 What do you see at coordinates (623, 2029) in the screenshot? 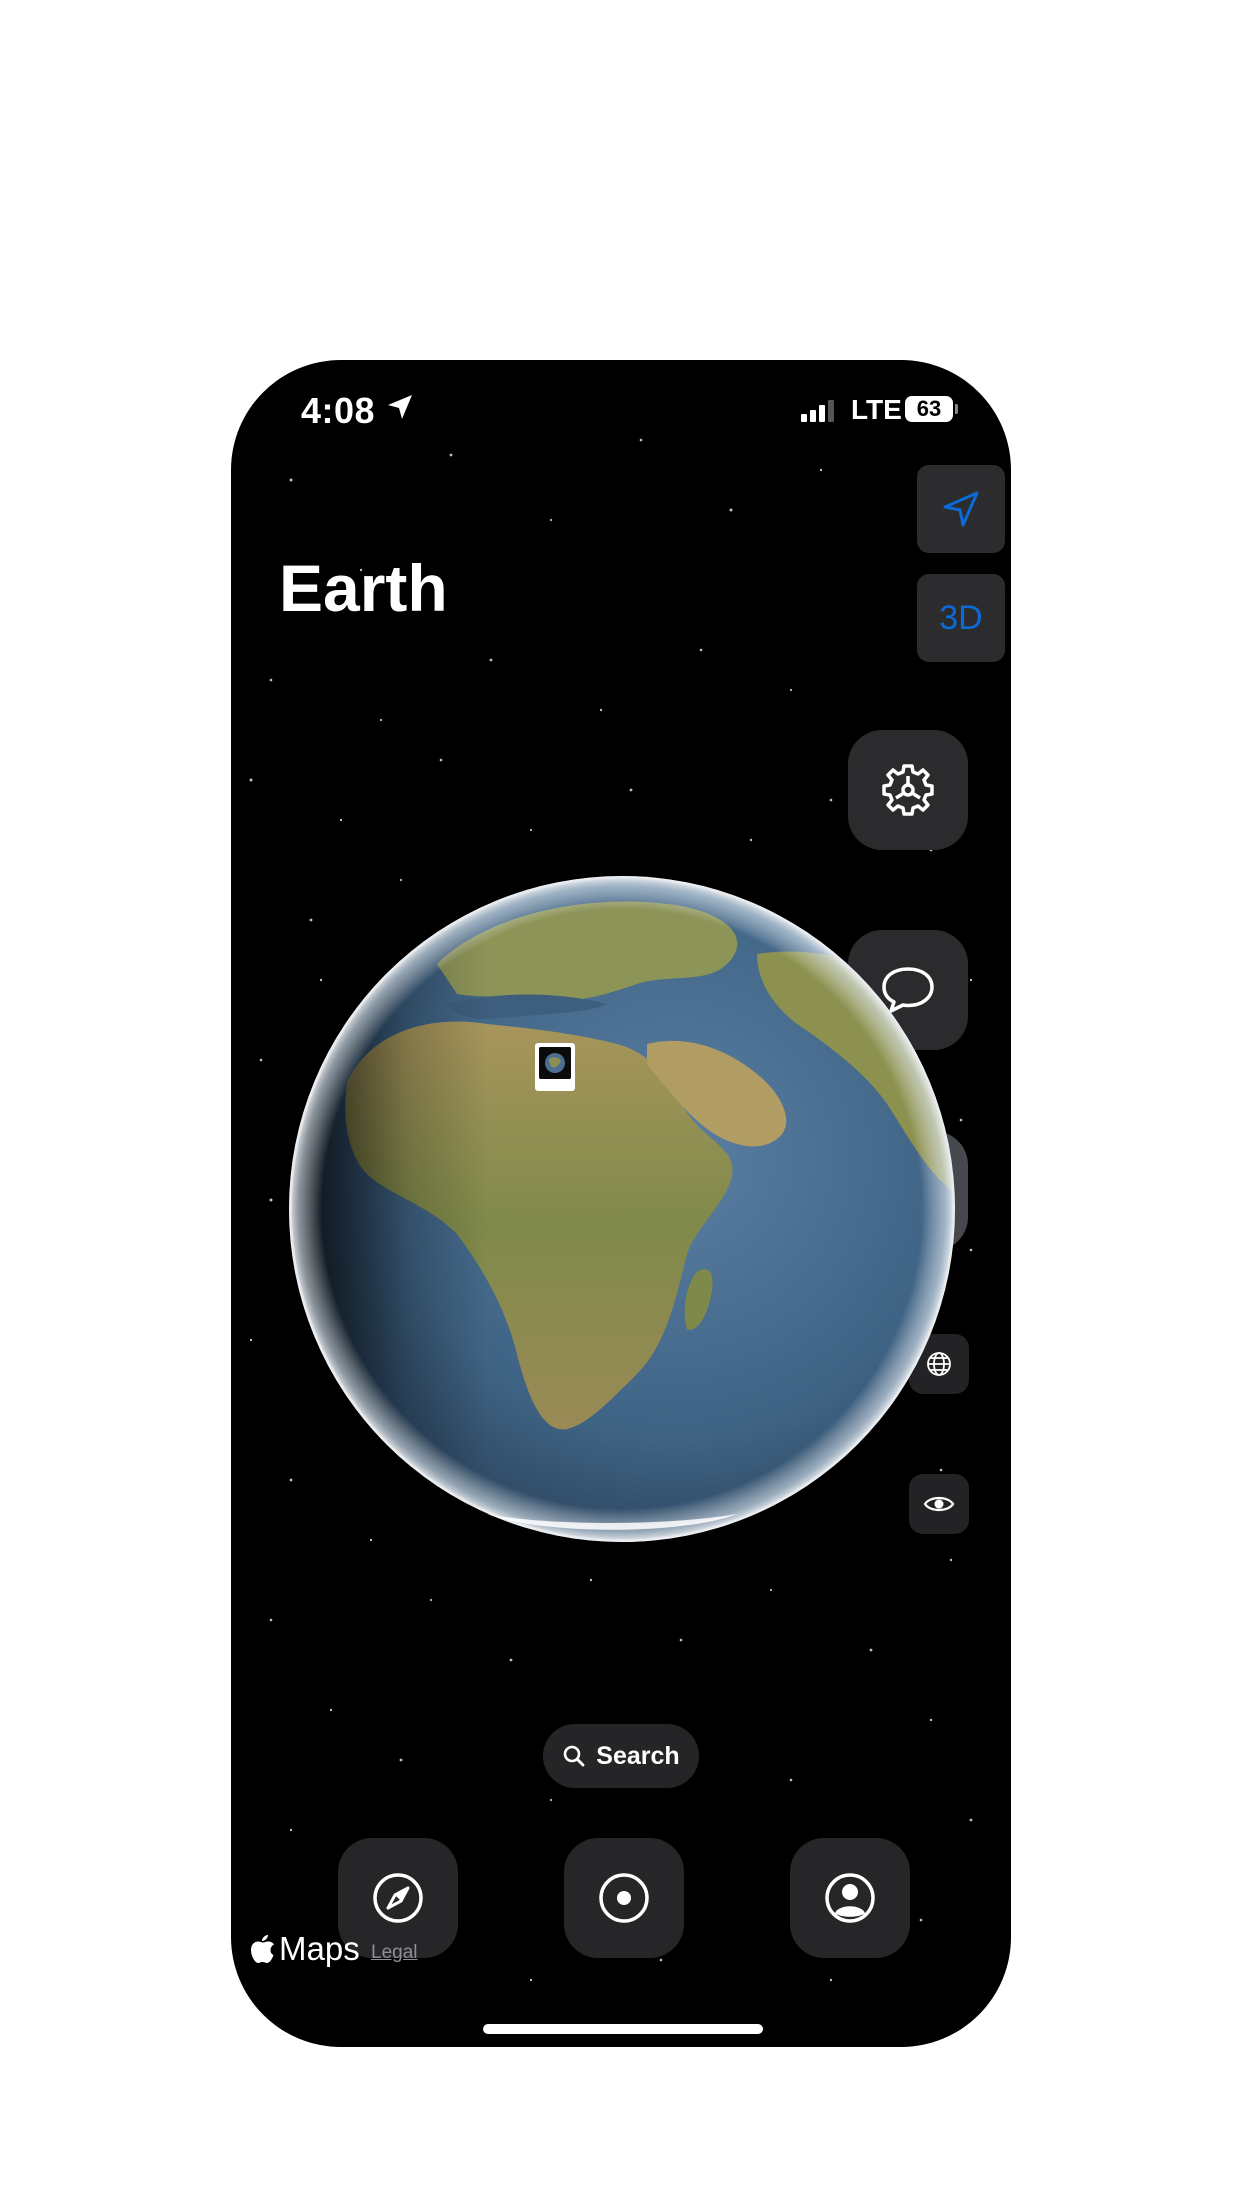
I see `home-indicator` at bounding box center [623, 2029].